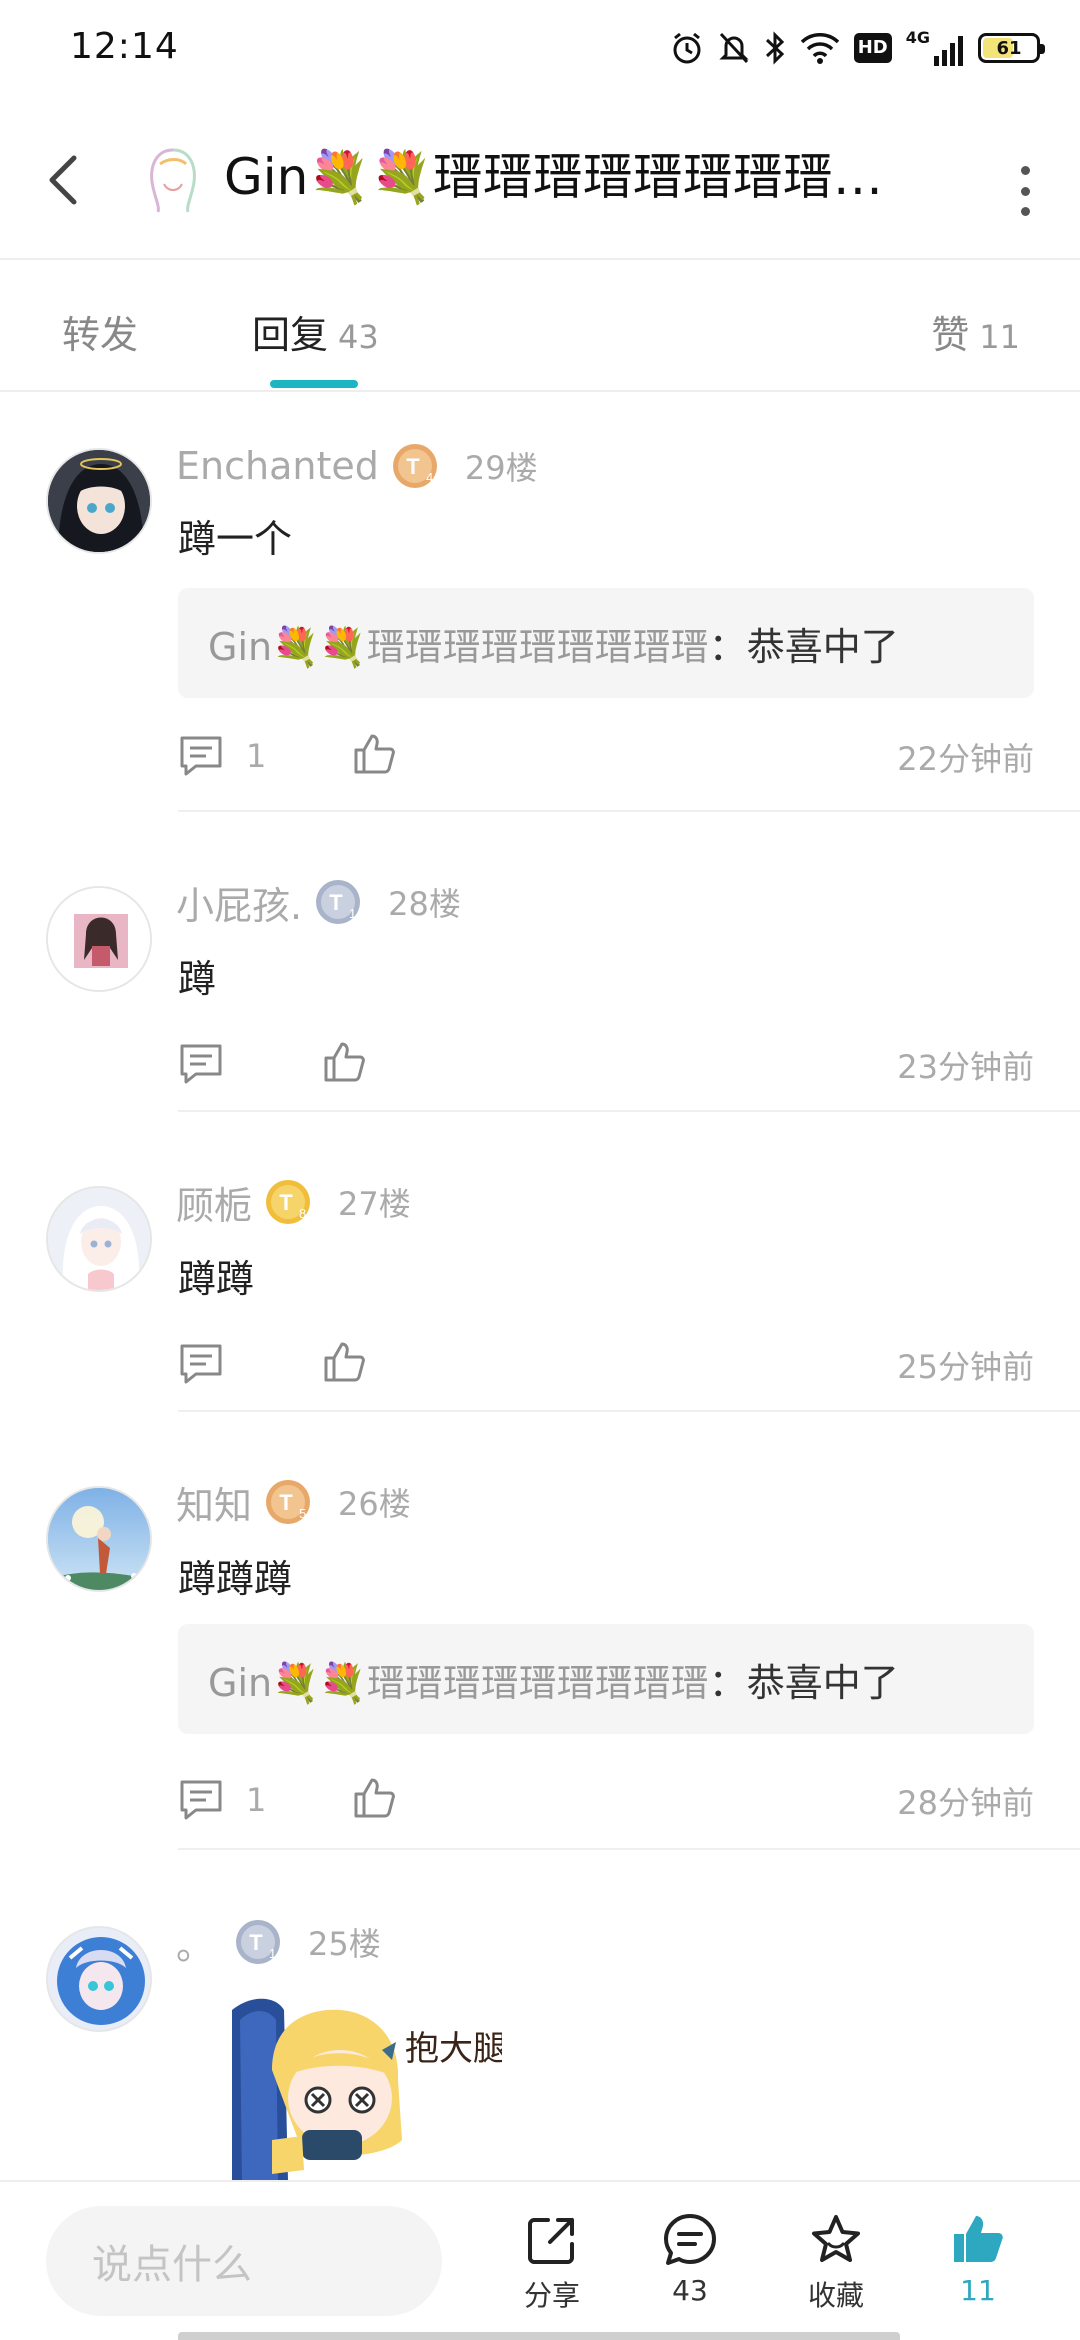  I want to click on comment-time: 22分钟前, so click(965, 759).